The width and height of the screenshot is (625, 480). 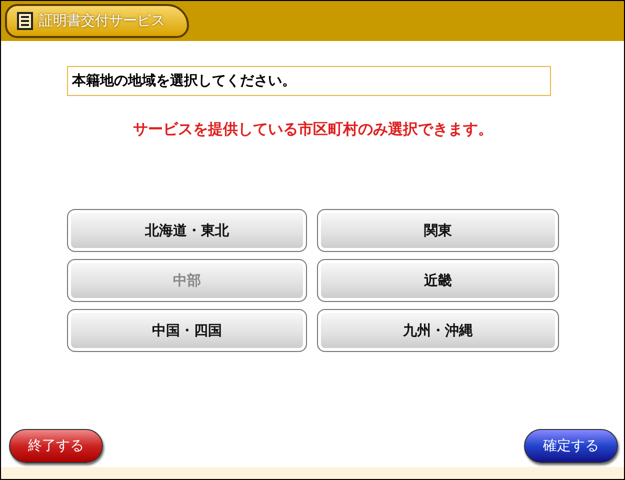 I want to click on region-button: 九州・沖縄, so click(x=438, y=330).